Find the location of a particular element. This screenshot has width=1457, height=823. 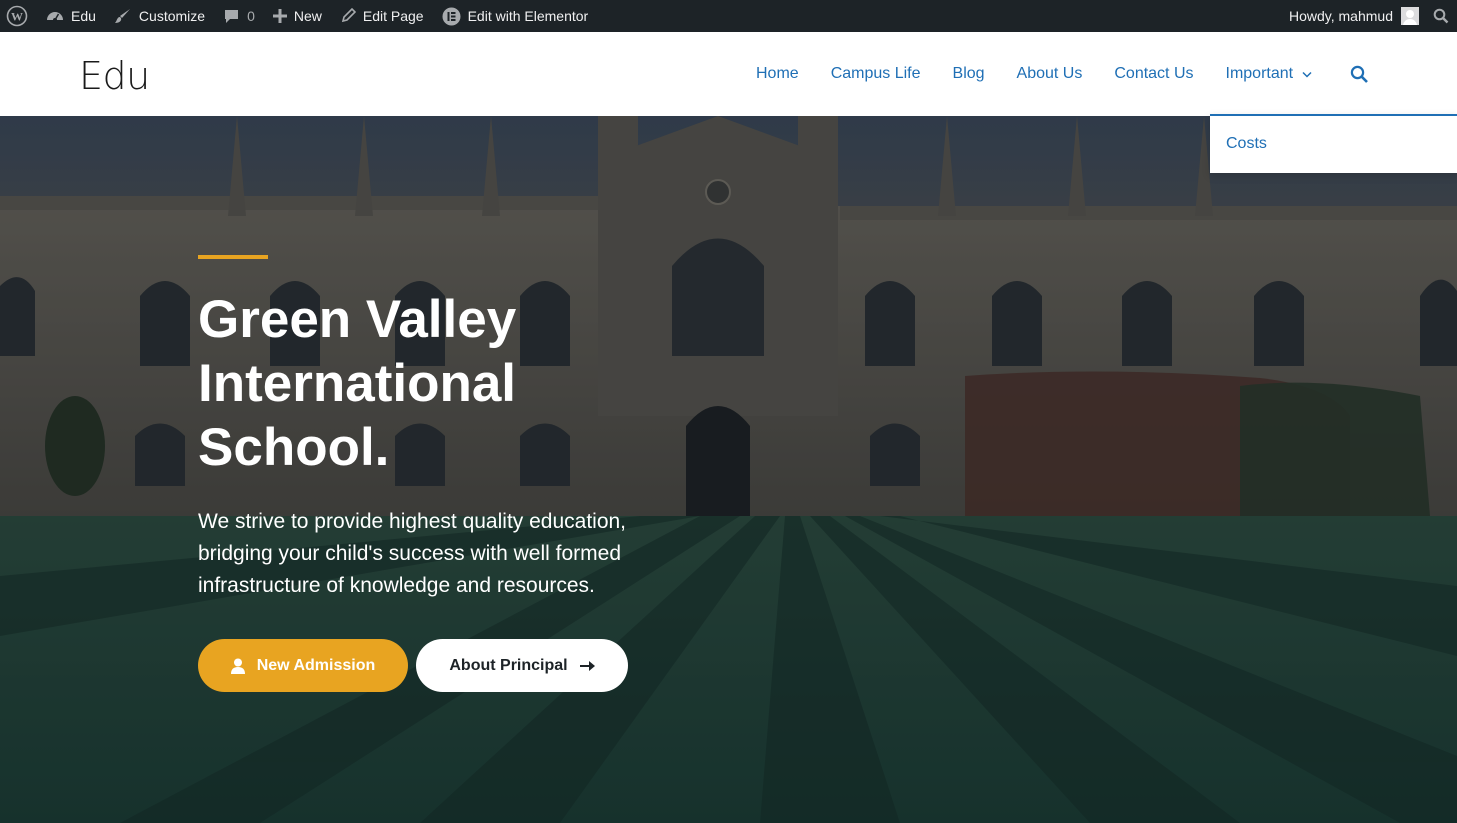

arrow-right-icon is located at coordinates (587, 665).